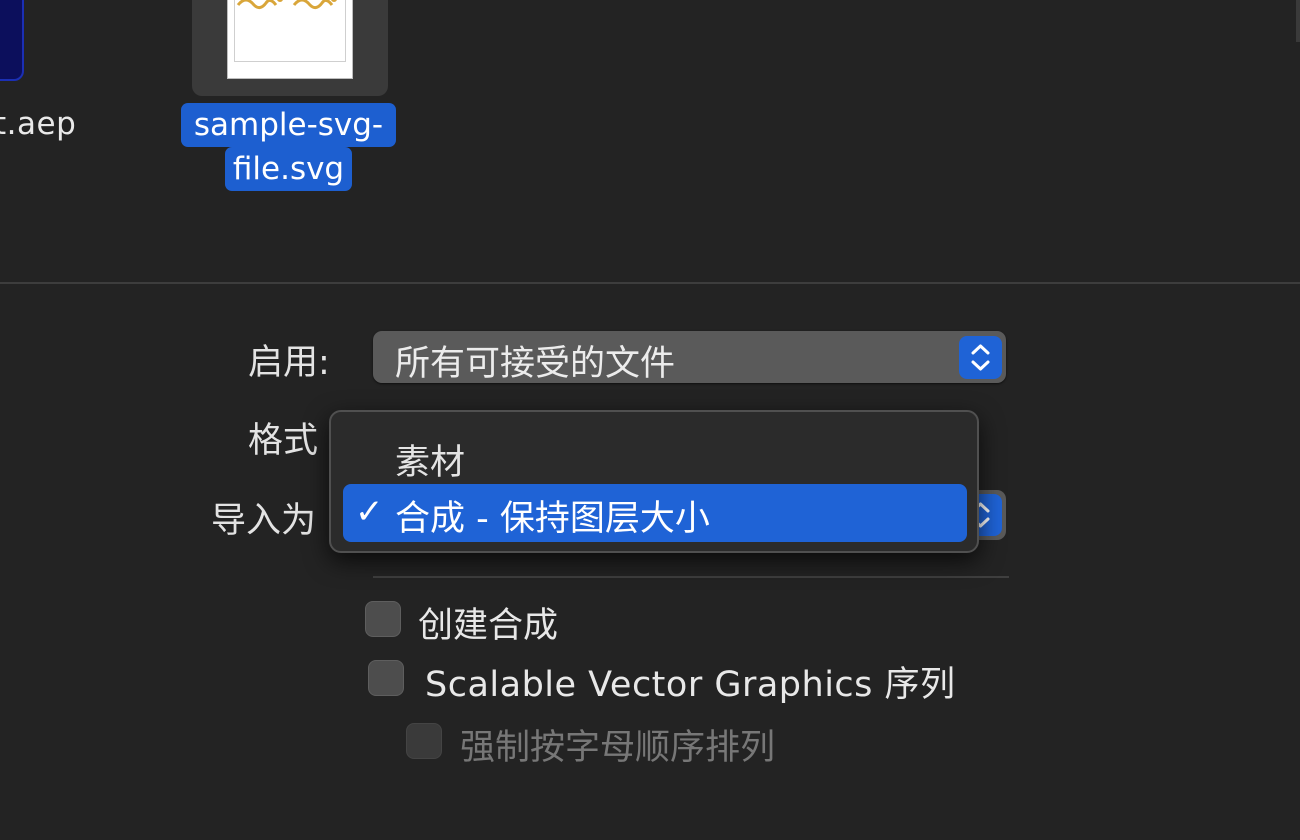 The width and height of the screenshot is (1300, 840). What do you see at coordinates (369, 512) in the screenshot?
I see `checkmark-icon: ✓` at bounding box center [369, 512].